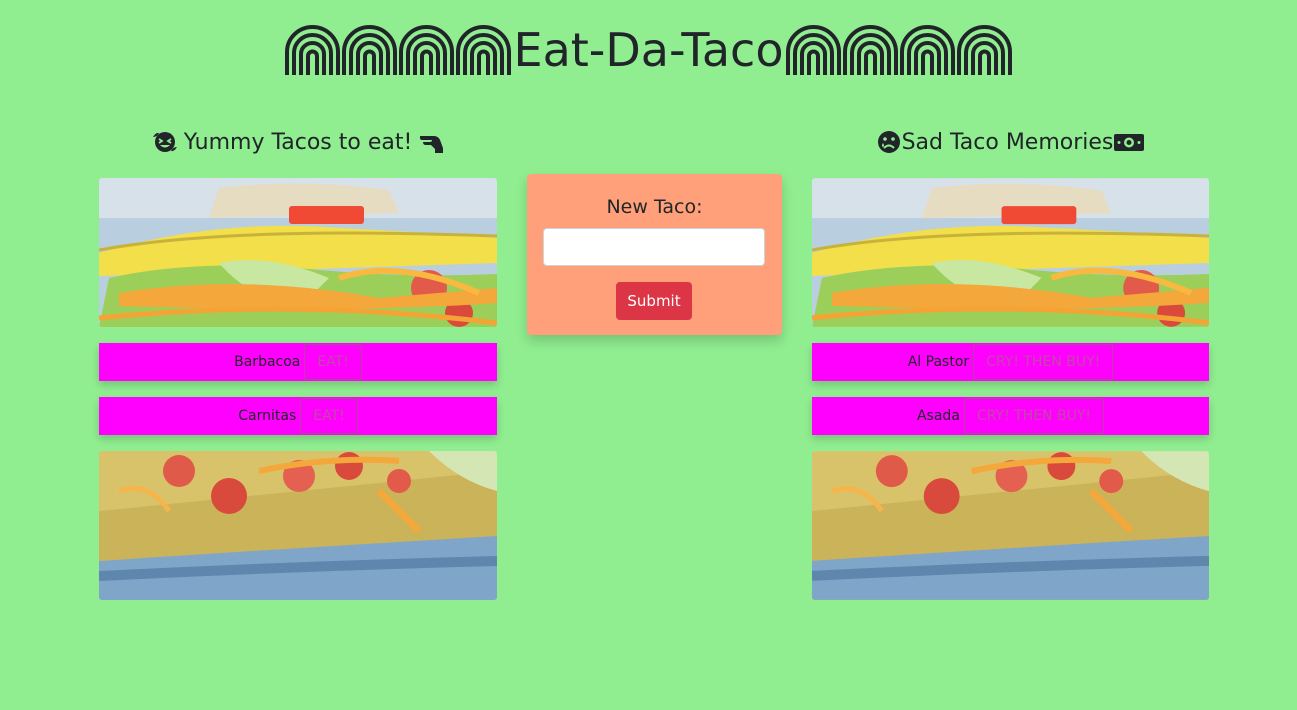 This screenshot has width=1297, height=710. What do you see at coordinates (267, 416) in the screenshot?
I see `taco-name: Carnitas` at bounding box center [267, 416].